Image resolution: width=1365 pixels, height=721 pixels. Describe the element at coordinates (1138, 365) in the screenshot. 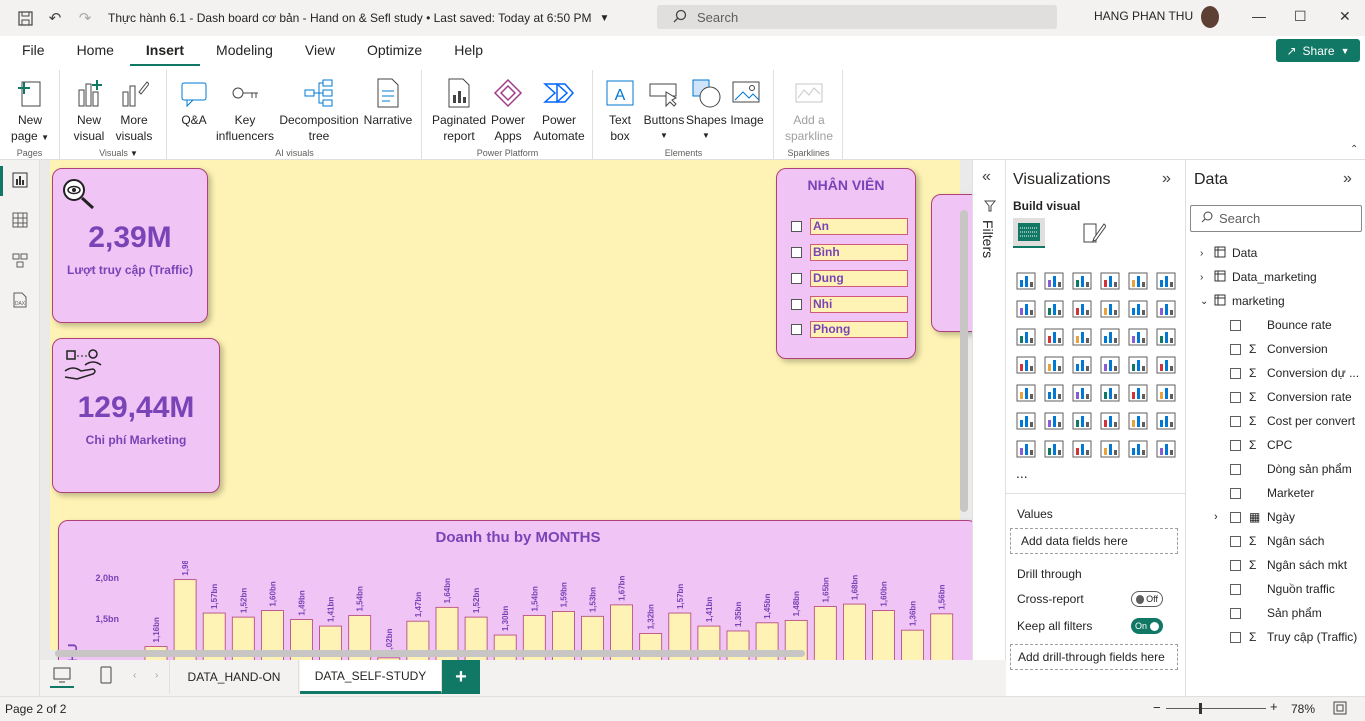

I see `gauge-icon` at that location.